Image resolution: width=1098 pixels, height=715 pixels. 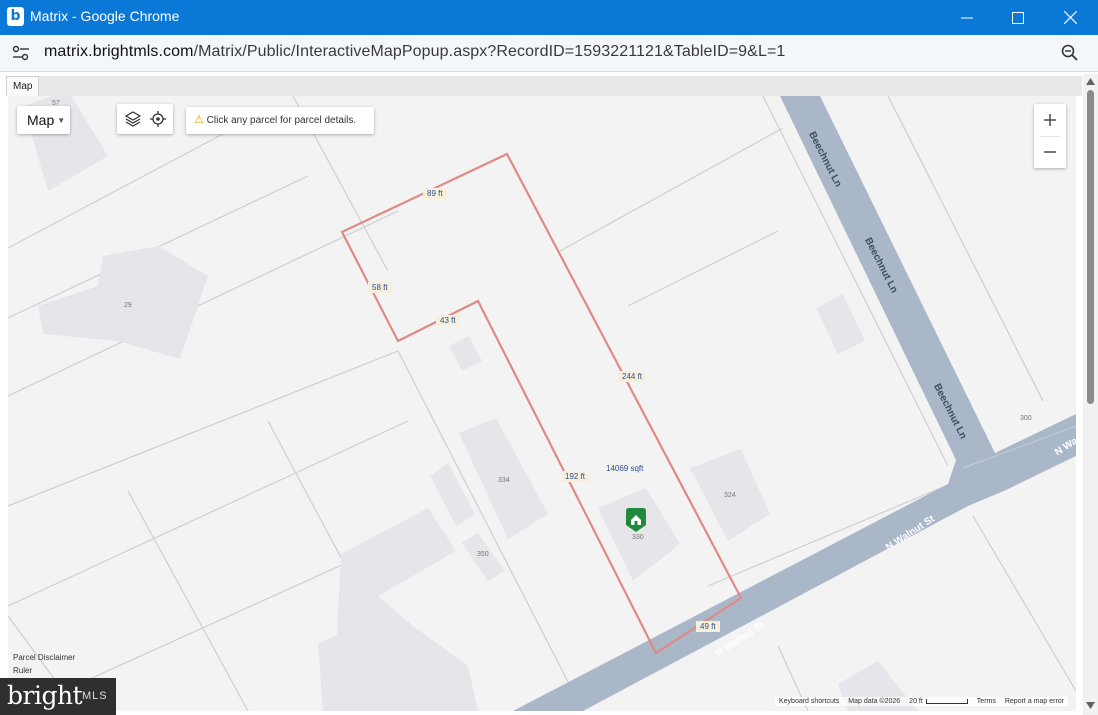 What do you see at coordinates (380, 287) in the screenshot?
I see `measure-label-left: 58 ft` at bounding box center [380, 287].